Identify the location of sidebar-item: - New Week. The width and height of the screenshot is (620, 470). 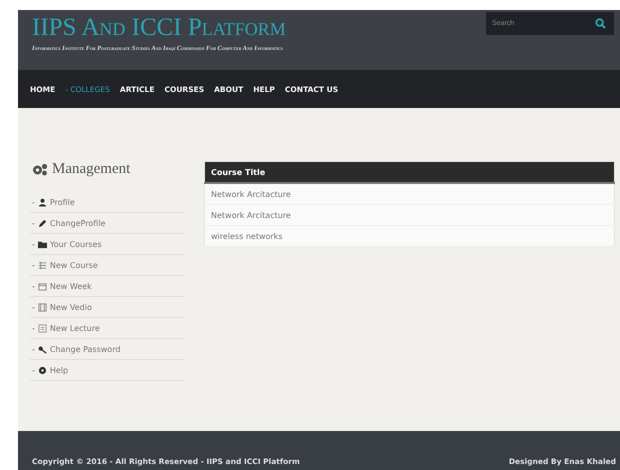
(107, 286).